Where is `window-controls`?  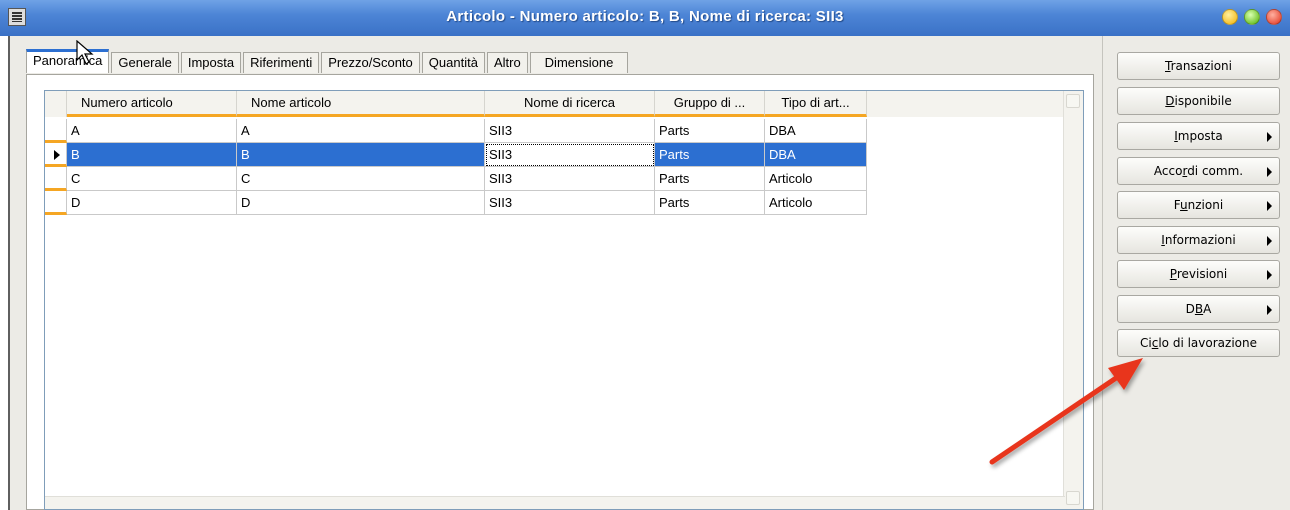
window-controls is located at coordinates (1252, 17).